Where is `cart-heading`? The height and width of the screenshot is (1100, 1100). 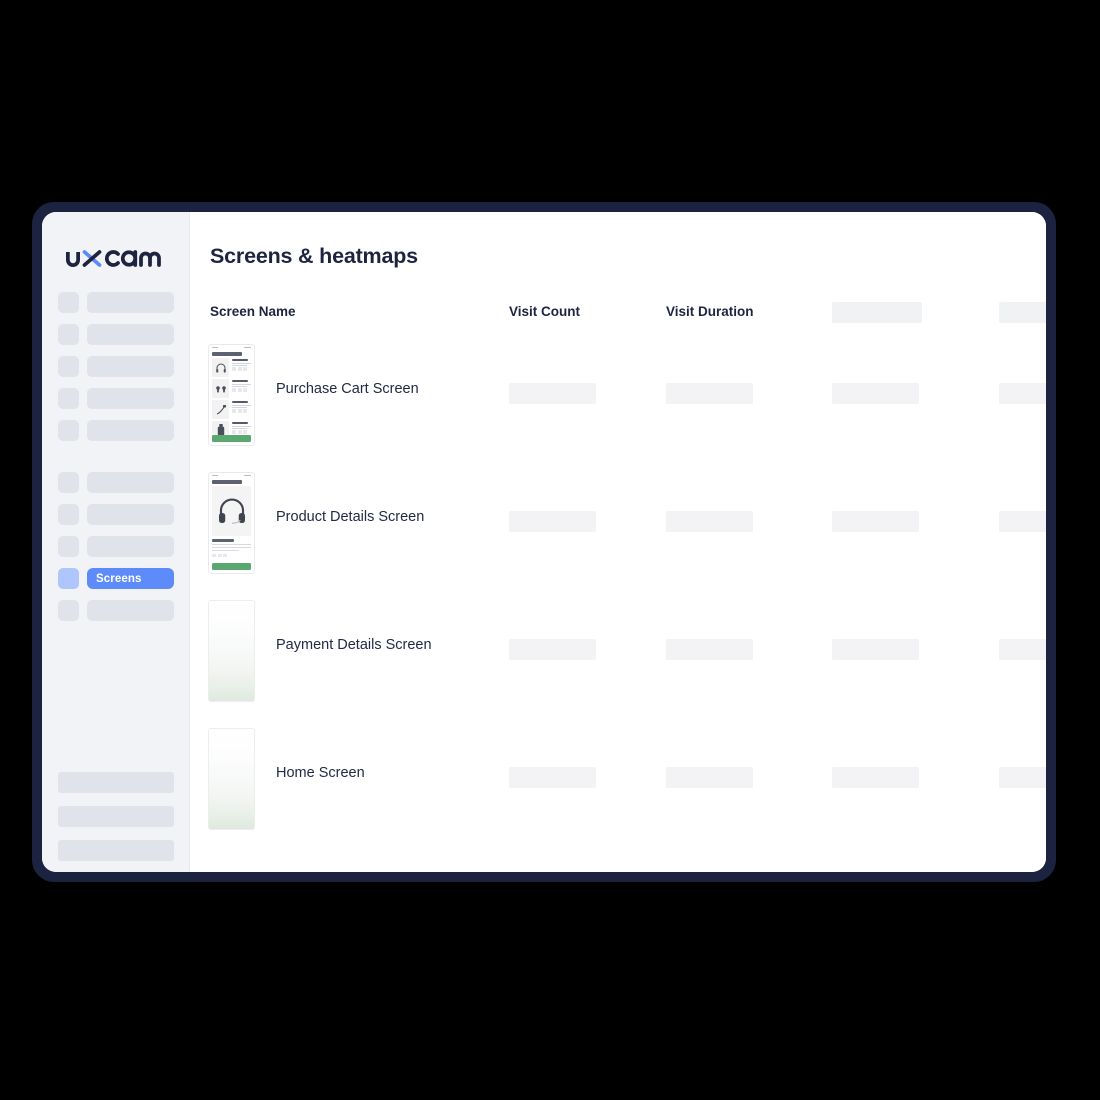 cart-heading is located at coordinates (227, 354).